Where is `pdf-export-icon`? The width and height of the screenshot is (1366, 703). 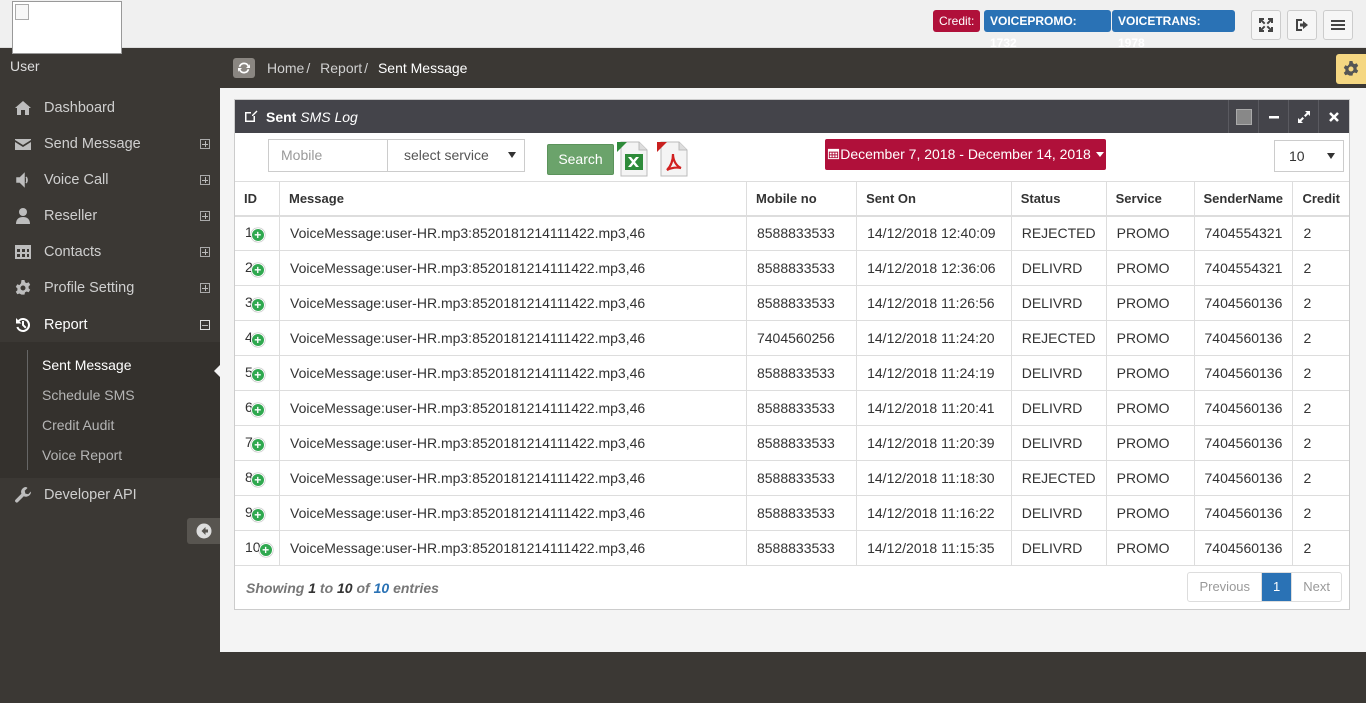
pdf-export-icon is located at coordinates (673, 159).